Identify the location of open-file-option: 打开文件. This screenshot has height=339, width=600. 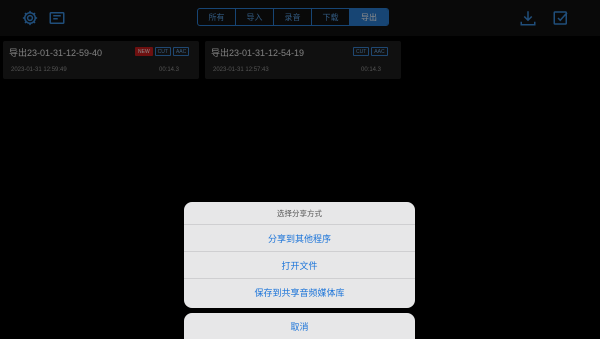
(299, 265).